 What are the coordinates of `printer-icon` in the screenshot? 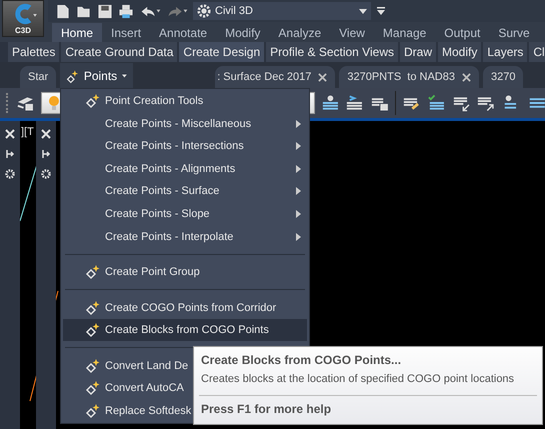 It's located at (126, 11).